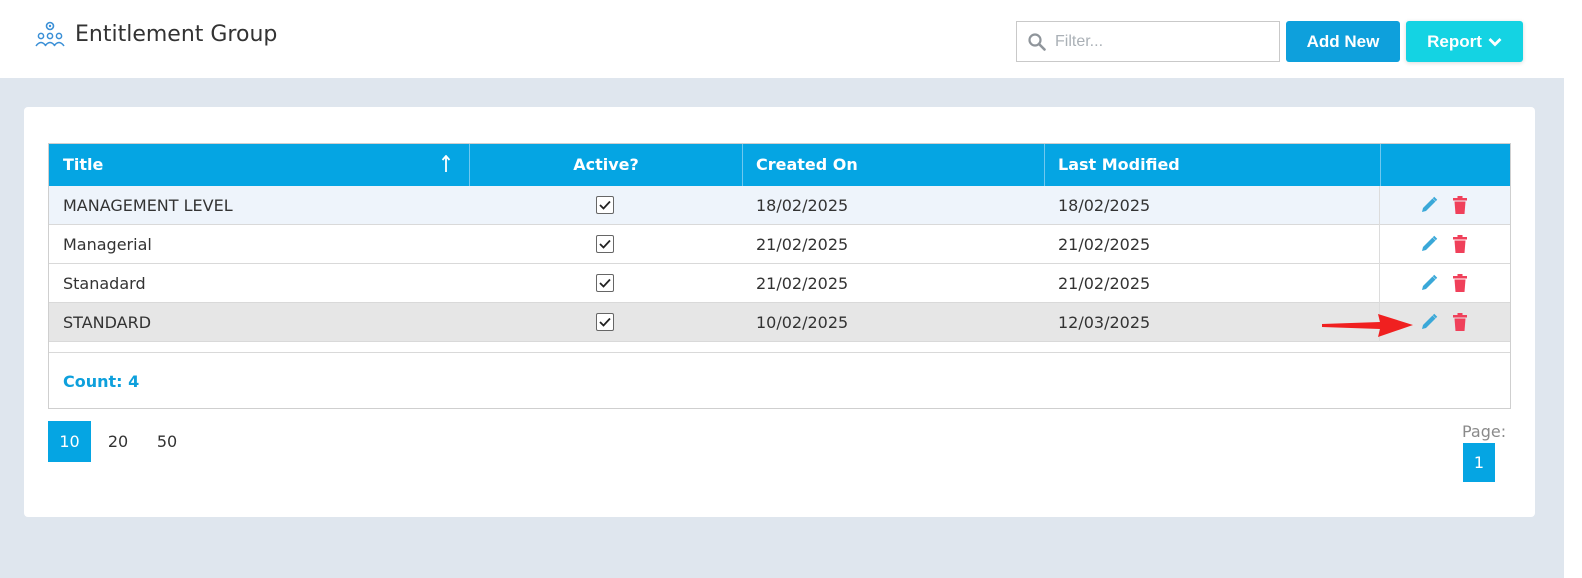 This screenshot has width=1582, height=578. I want to click on report-dropdown-button: Report, so click(1464, 41).